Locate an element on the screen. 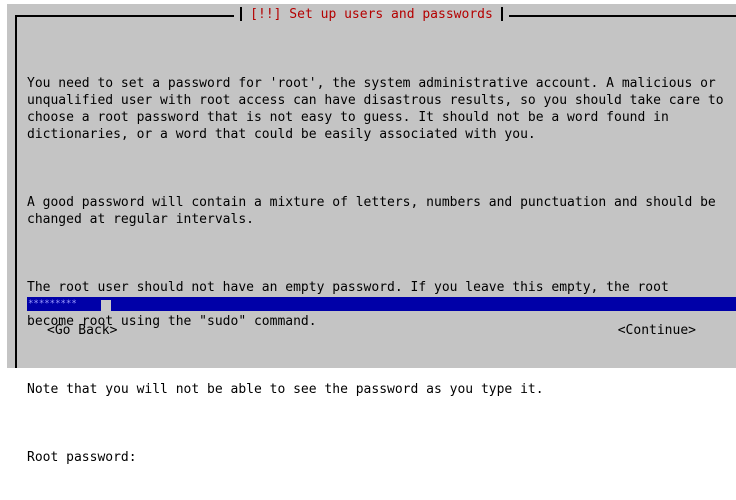 This screenshot has width=736, height=500. password-masked-value: ********* is located at coordinates (52, 304).